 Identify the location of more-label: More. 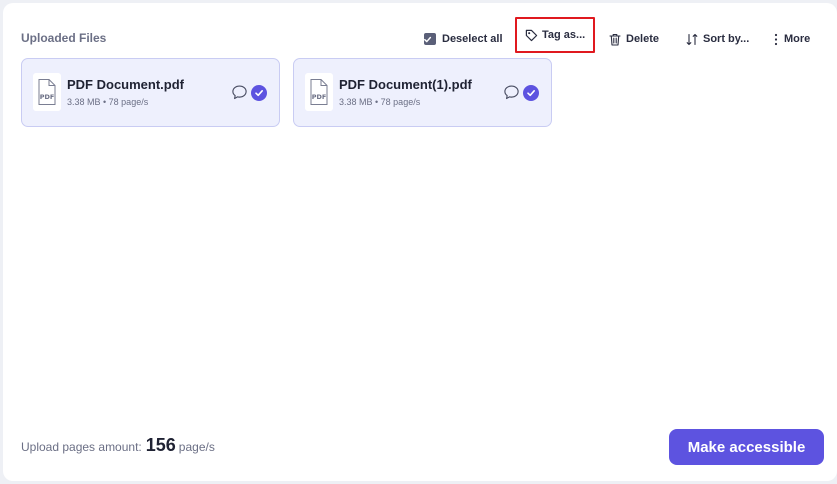
(797, 39).